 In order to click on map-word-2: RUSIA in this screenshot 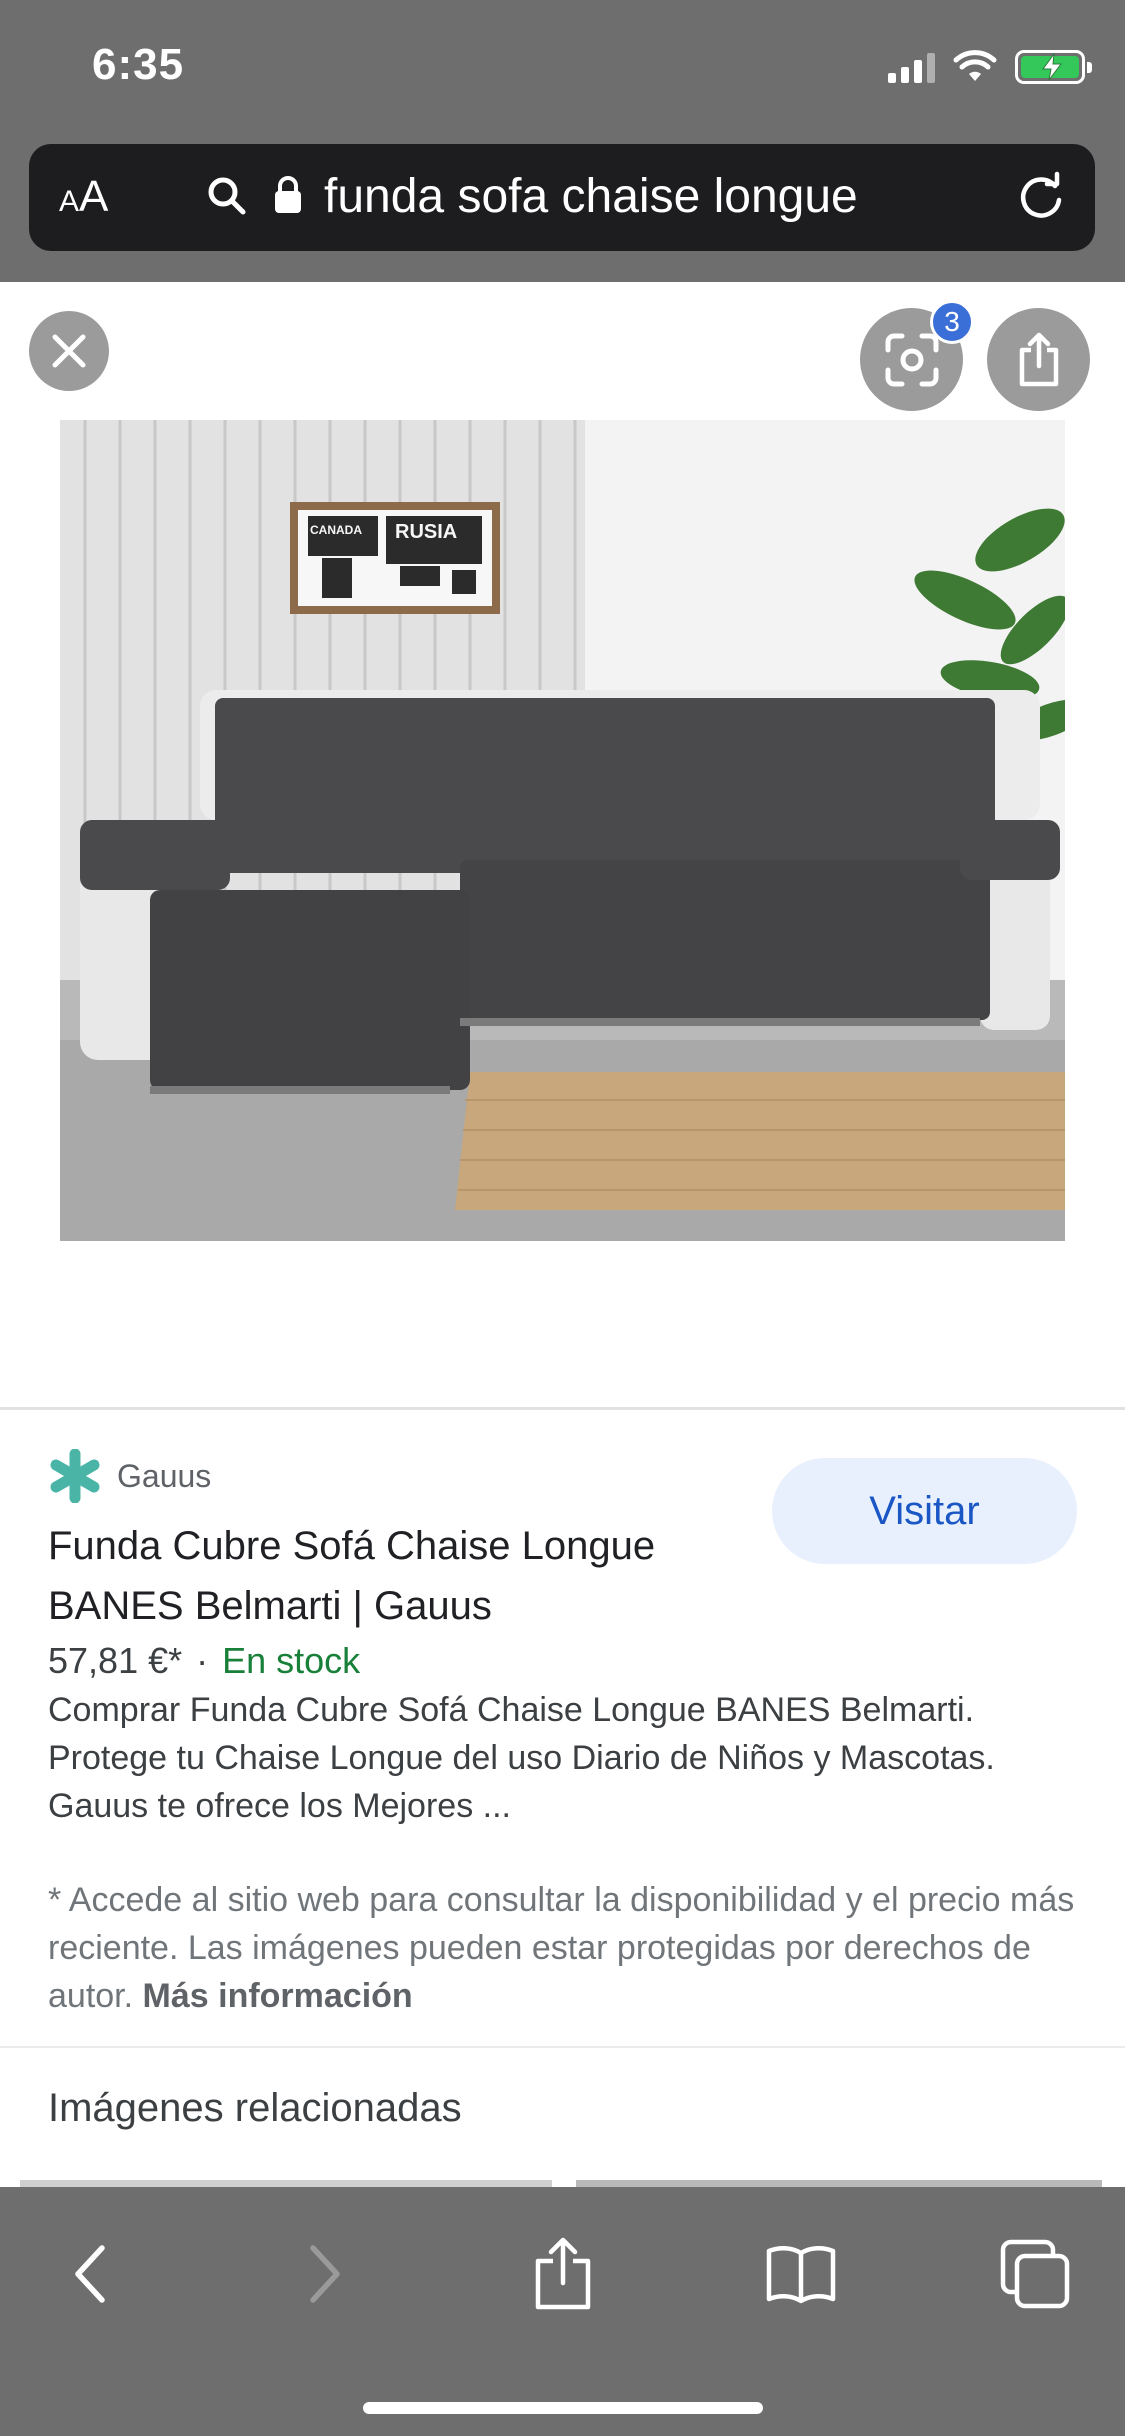, I will do `click(426, 532)`.